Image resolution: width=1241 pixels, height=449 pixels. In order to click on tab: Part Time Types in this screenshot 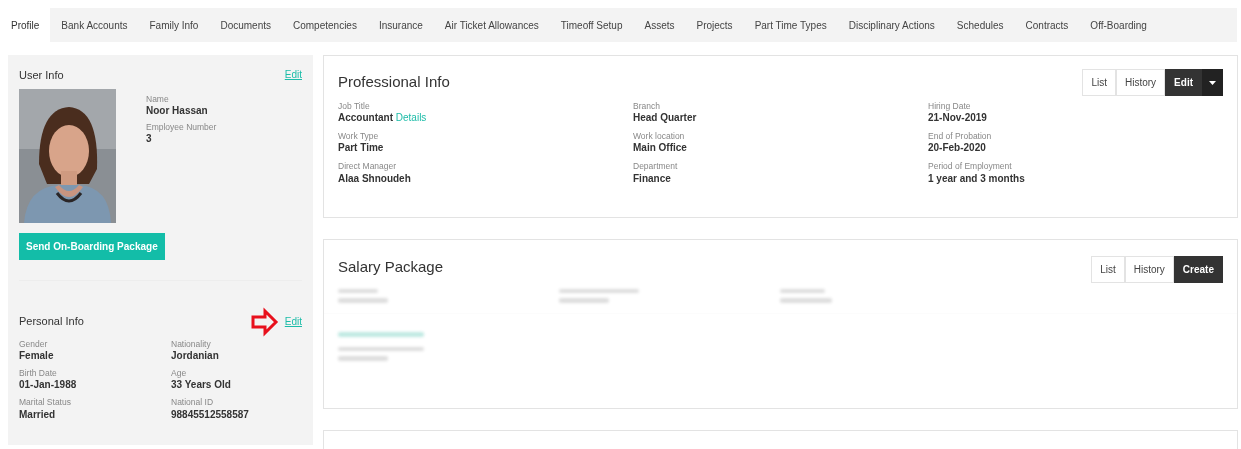, I will do `click(790, 25)`.